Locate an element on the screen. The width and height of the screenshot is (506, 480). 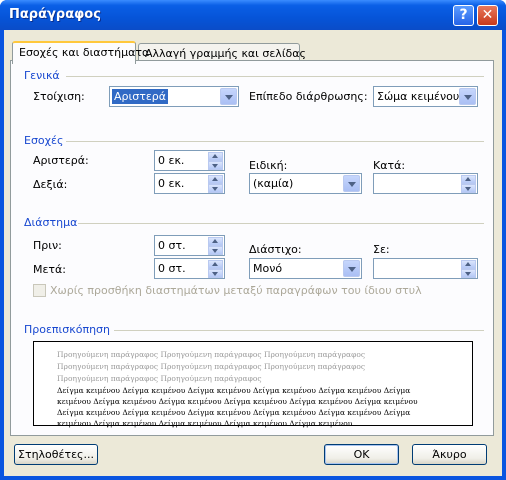
spacing-separator is located at coordinates (281, 223).